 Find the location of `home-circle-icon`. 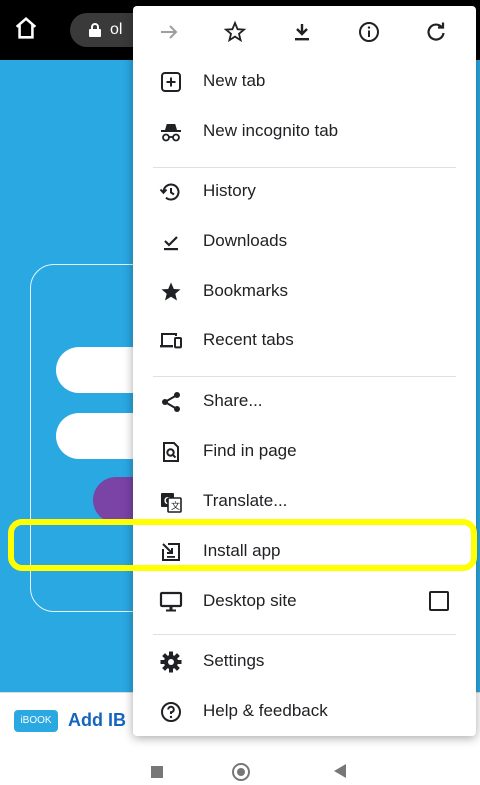

home-circle-icon is located at coordinates (241, 772).